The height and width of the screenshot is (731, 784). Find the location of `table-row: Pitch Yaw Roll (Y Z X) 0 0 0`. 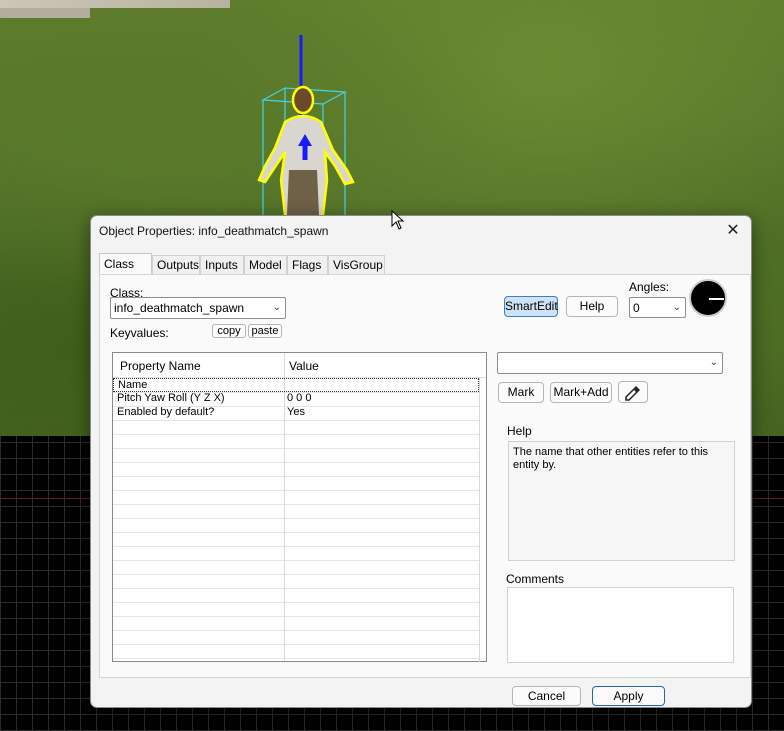

table-row: Pitch Yaw Roll (Y Z X) 0 0 0 is located at coordinates (296, 399).